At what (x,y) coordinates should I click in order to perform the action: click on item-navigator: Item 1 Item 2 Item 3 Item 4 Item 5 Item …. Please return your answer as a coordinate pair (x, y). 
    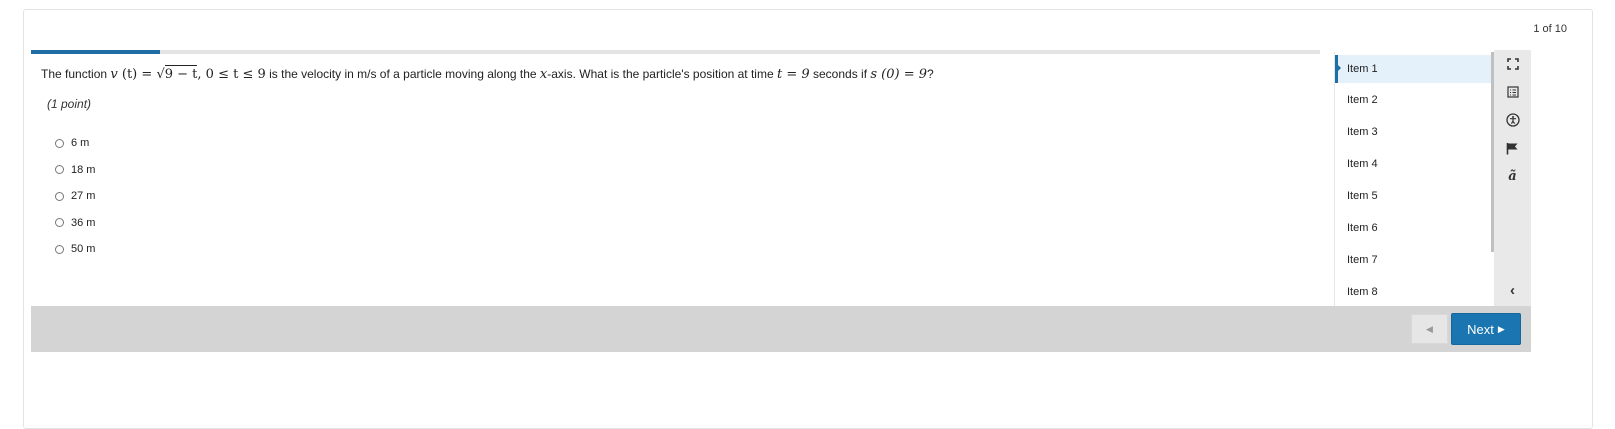
    Looking at the image, I should click on (1412, 179).